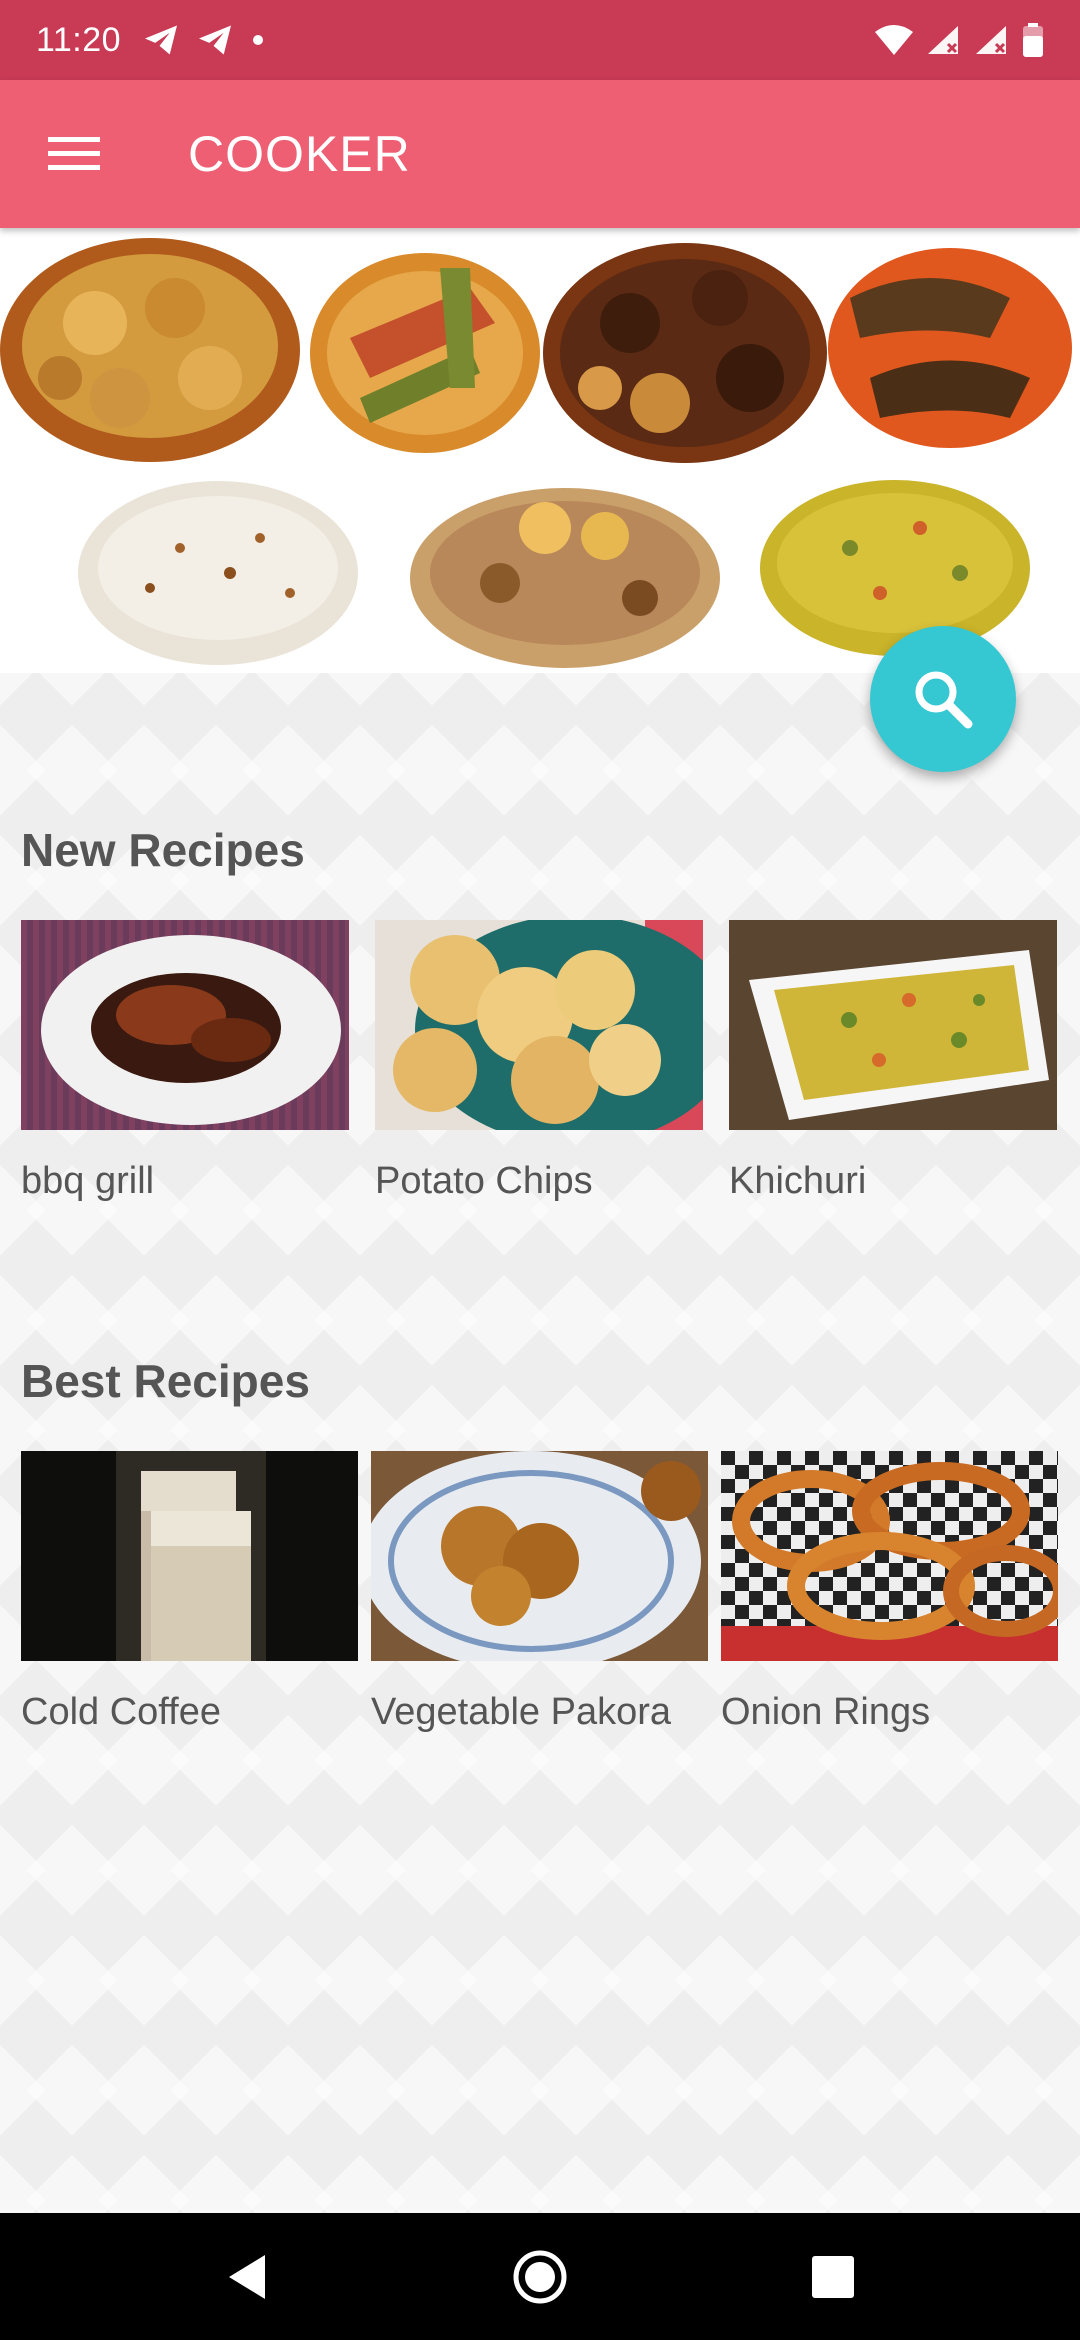 The image size is (1080, 2340). I want to click on cold-coffee-image, so click(189, 1556).